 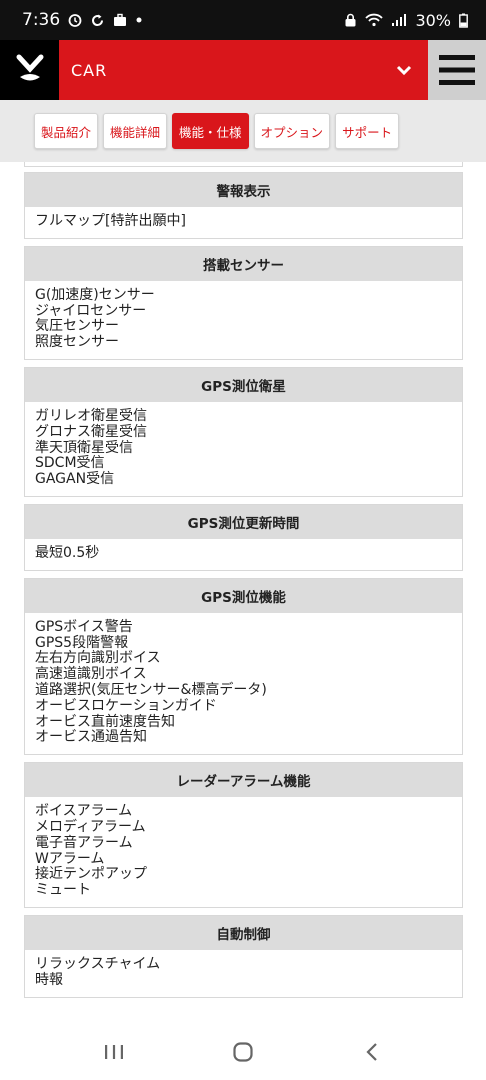 What do you see at coordinates (91, 674) in the screenshot?
I see `spec-item: 高速道識別ボイス` at bounding box center [91, 674].